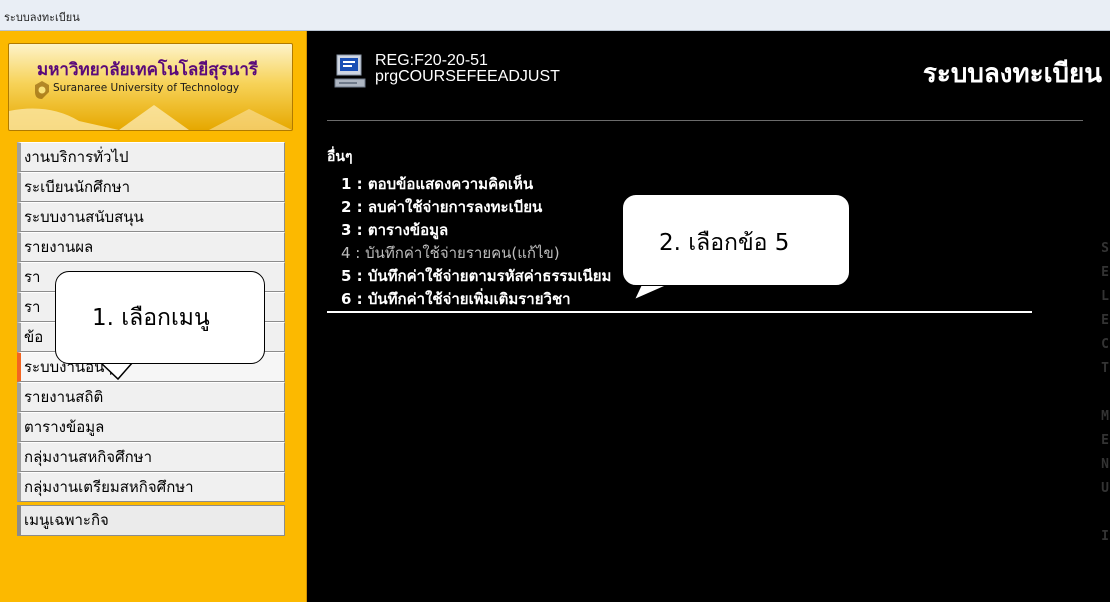 The image size is (1110, 602). I want to click on sidebar-item-coop-preparation: กลุ่มงานเตรียมสหกิจศึกษา, so click(151, 487).